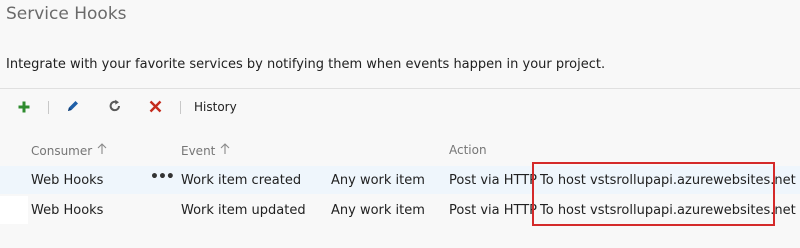 This screenshot has width=800, height=248. Describe the element at coordinates (243, 210) in the screenshot. I see `event-cell: Work item updated` at that location.